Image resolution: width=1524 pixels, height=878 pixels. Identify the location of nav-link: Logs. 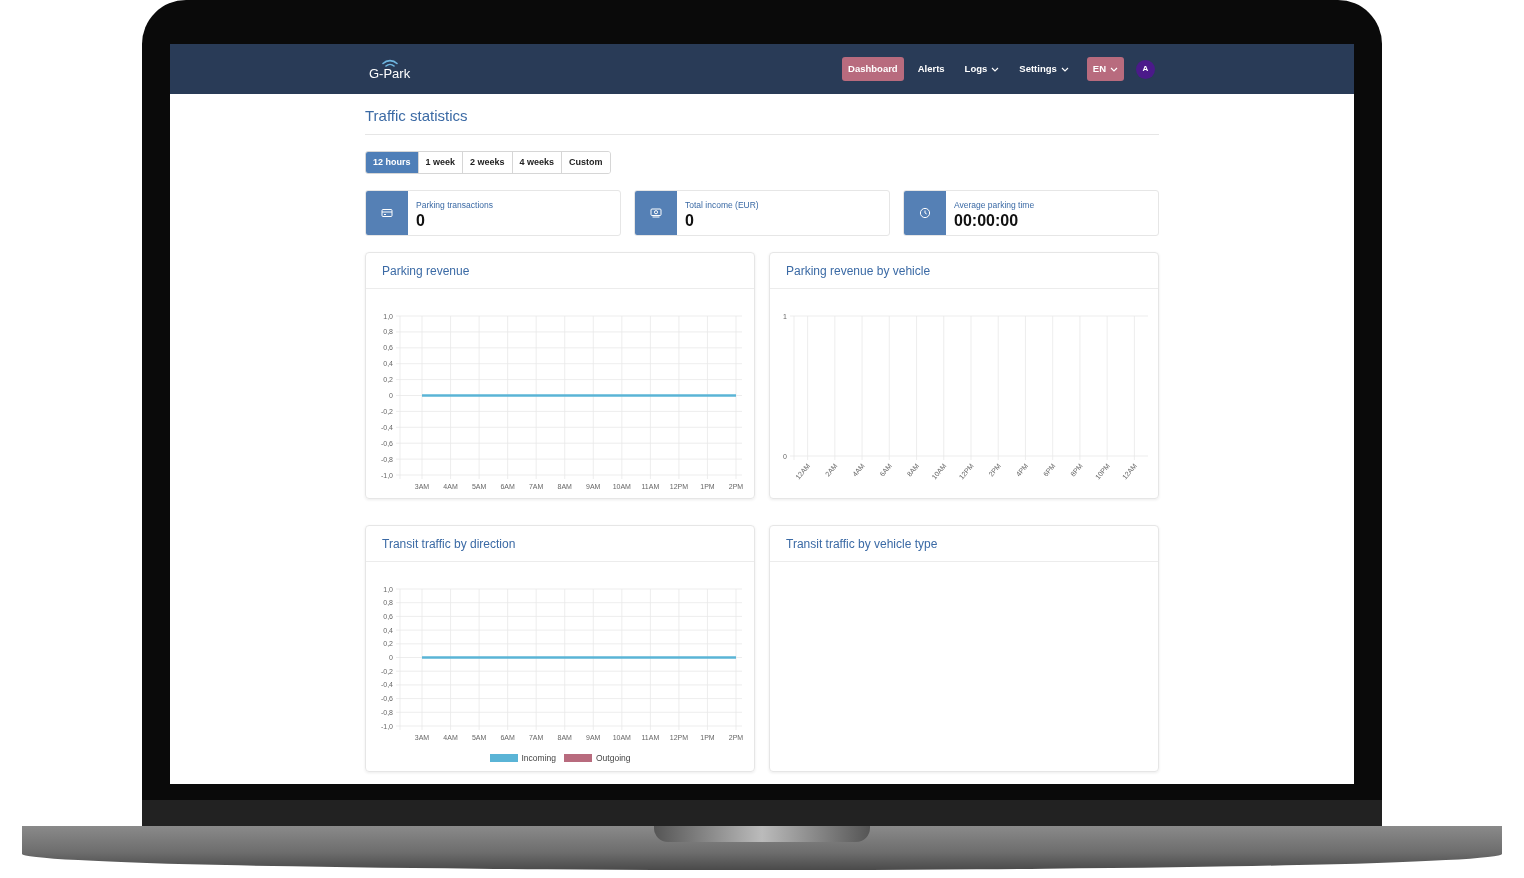
(982, 69).